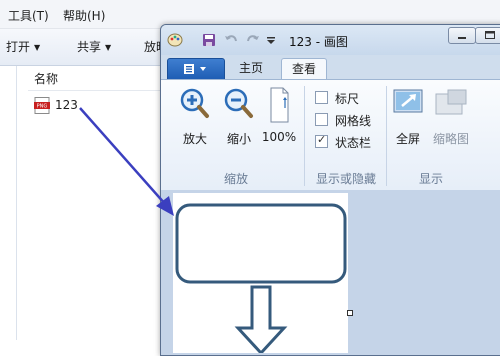 The height and width of the screenshot is (356, 500). Describe the element at coordinates (251, 68) in the screenshot. I see `tab-home: 主页` at that location.